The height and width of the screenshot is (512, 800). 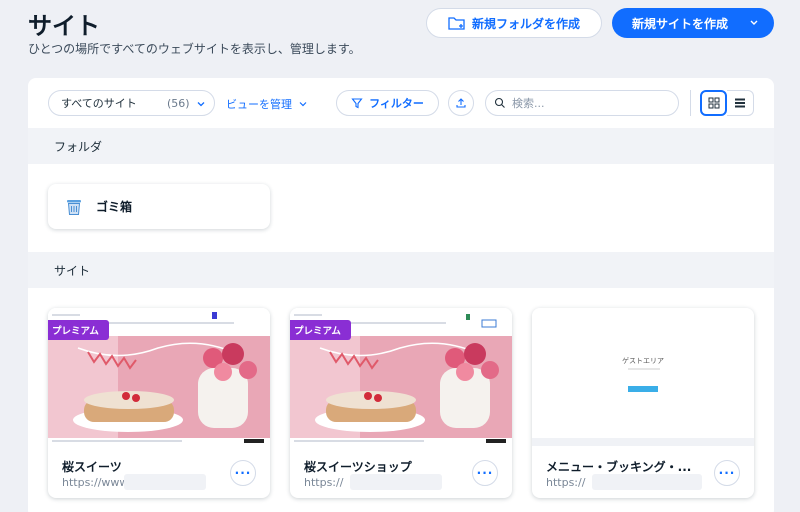 I want to click on page-subtitle: ひとつの場所ですべてのウェブサイトを表示し、管理します。, so click(x=194, y=49).